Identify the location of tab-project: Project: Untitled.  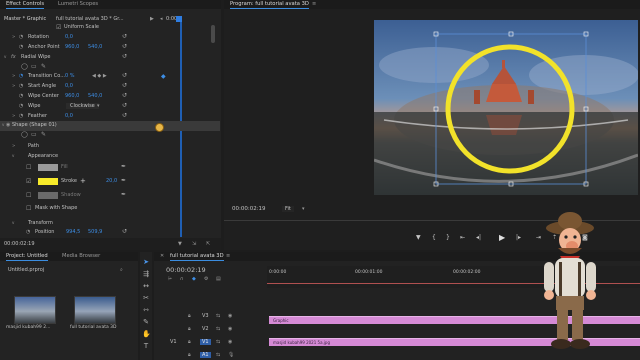
(27, 257).